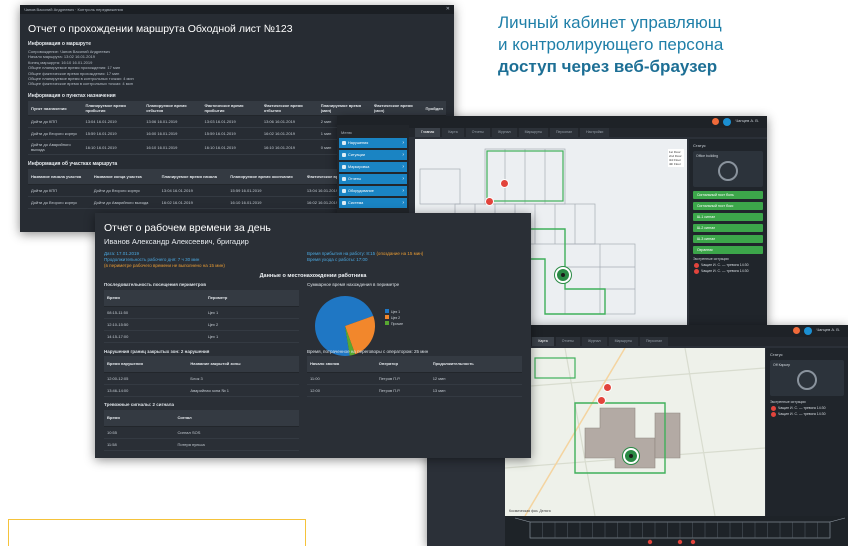 This screenshot has width=848, height=546. What do you see at coordinates (236, 444) in the screenshot?
I see `table-cell: Потеря пульса` at bounding box center [236, 444].